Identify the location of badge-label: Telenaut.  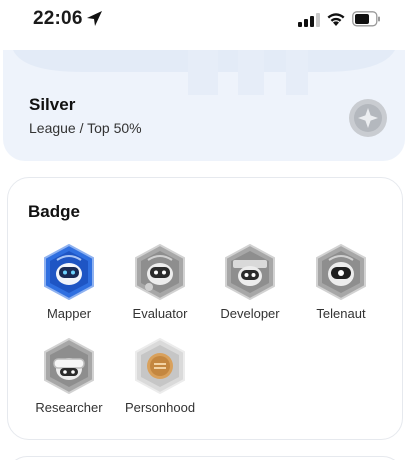
(341, 313).